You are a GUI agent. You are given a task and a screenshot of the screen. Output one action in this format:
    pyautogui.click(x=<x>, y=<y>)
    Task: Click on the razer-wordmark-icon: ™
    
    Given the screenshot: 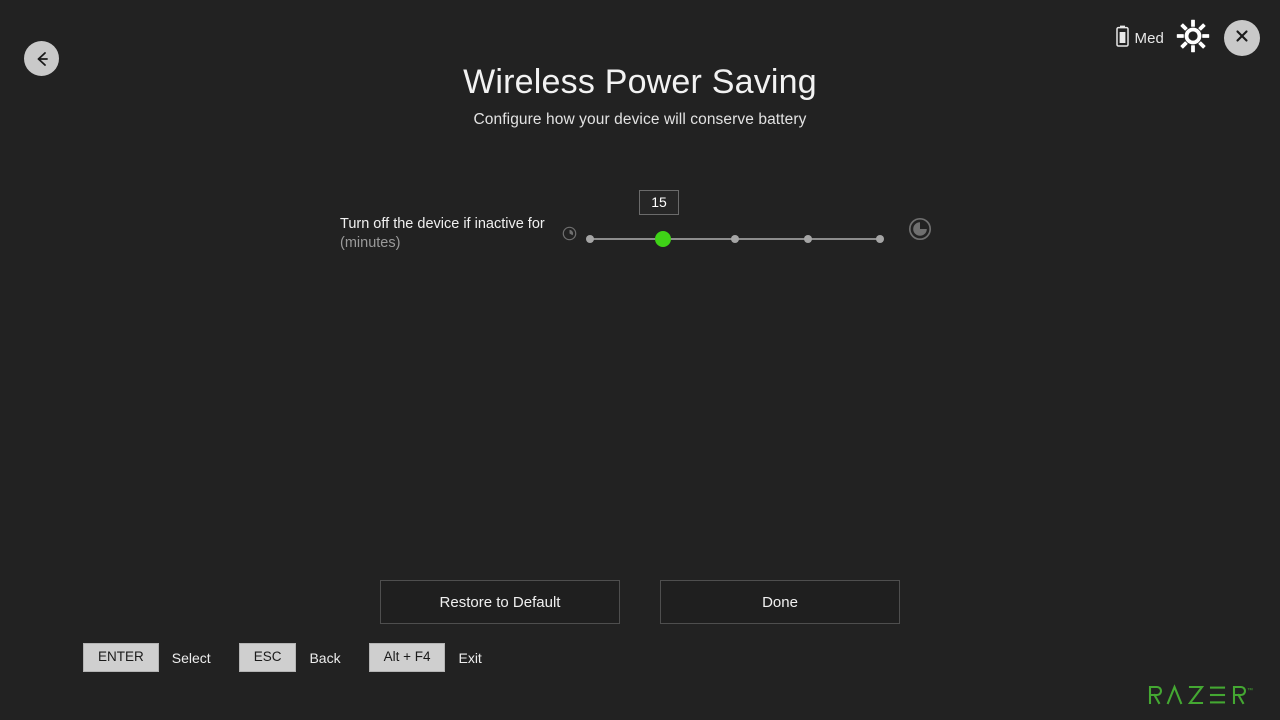 What is the action you would take?
    pyautogui.click(x=1200, y=694)
    